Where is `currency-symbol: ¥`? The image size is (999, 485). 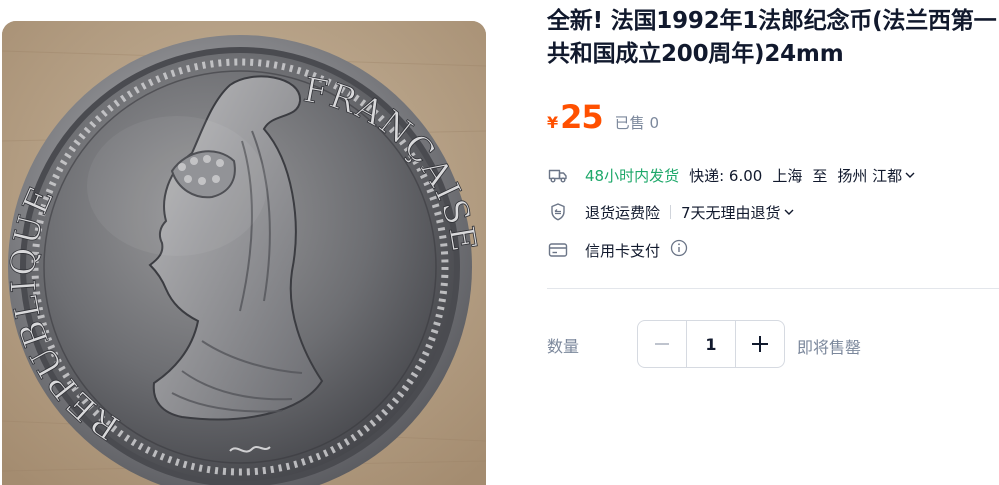 currency-symbol: ¥ is located at coordinates (553, 122).